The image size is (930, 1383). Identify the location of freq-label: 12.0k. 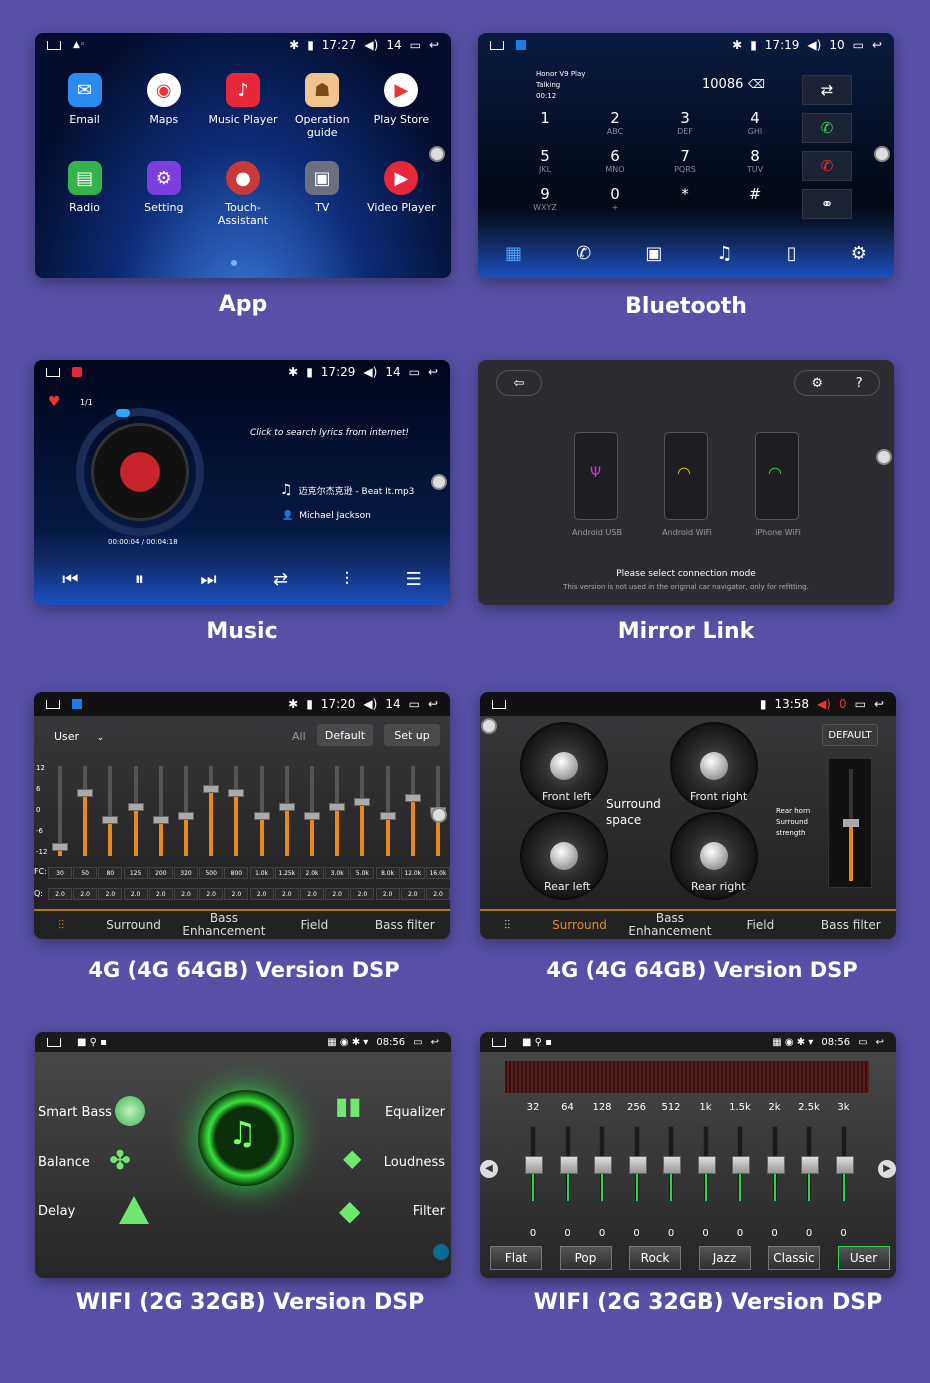
(412, 873).